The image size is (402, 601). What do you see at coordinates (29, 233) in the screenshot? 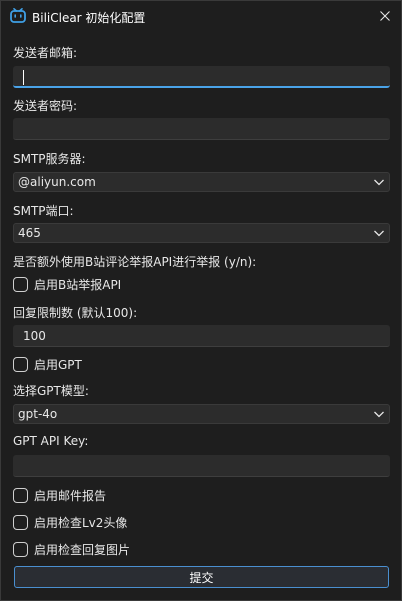
I see `smtp-port-value: 465` at bounding box center [29, 233].